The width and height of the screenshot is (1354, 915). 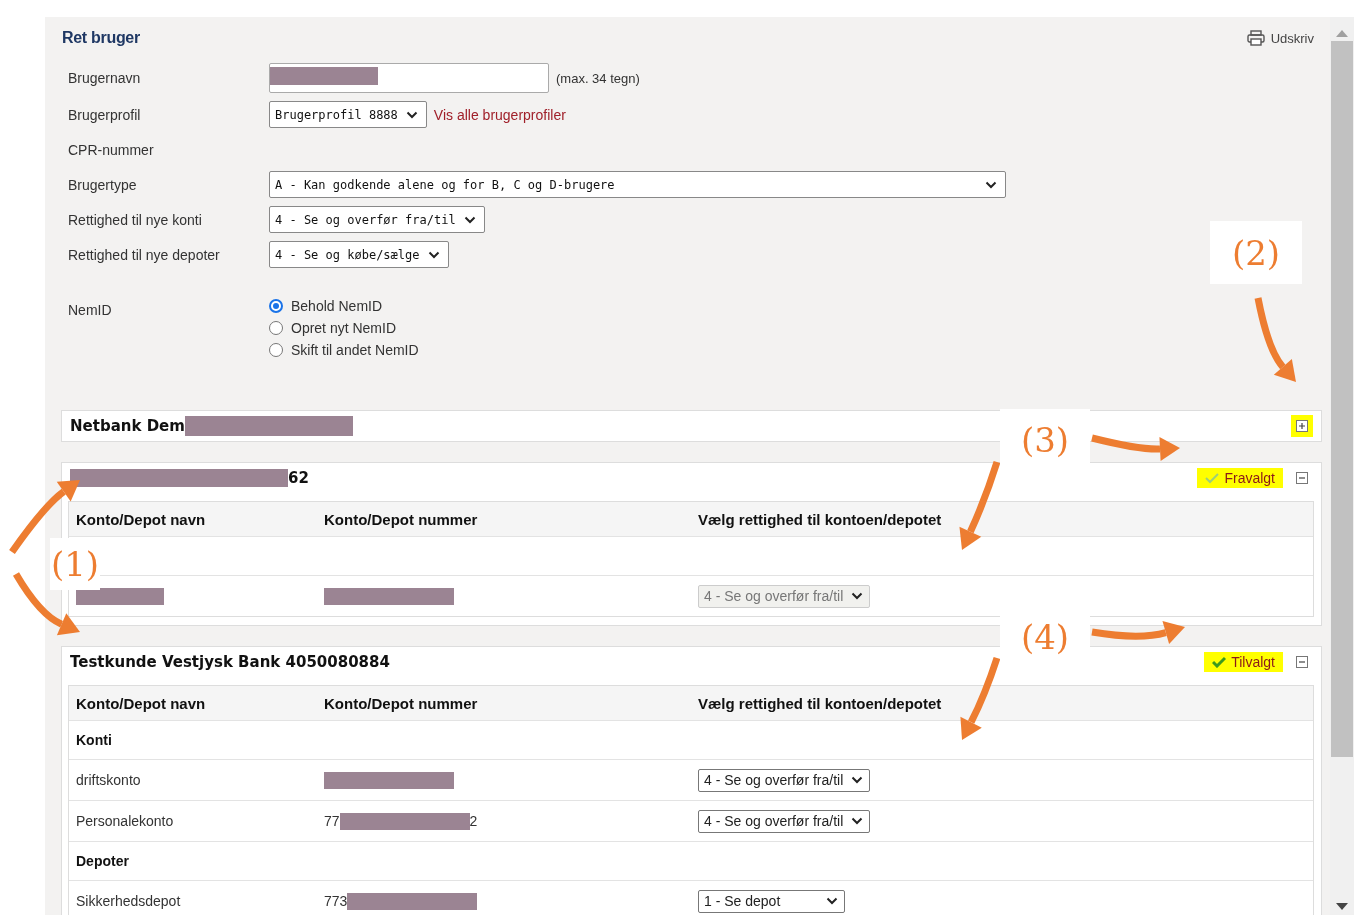 What do you see at coordinates (128, 901) in the screenshot?
I see `account-name: Sikkerhedsdepot` at bounding box center [128, 901].